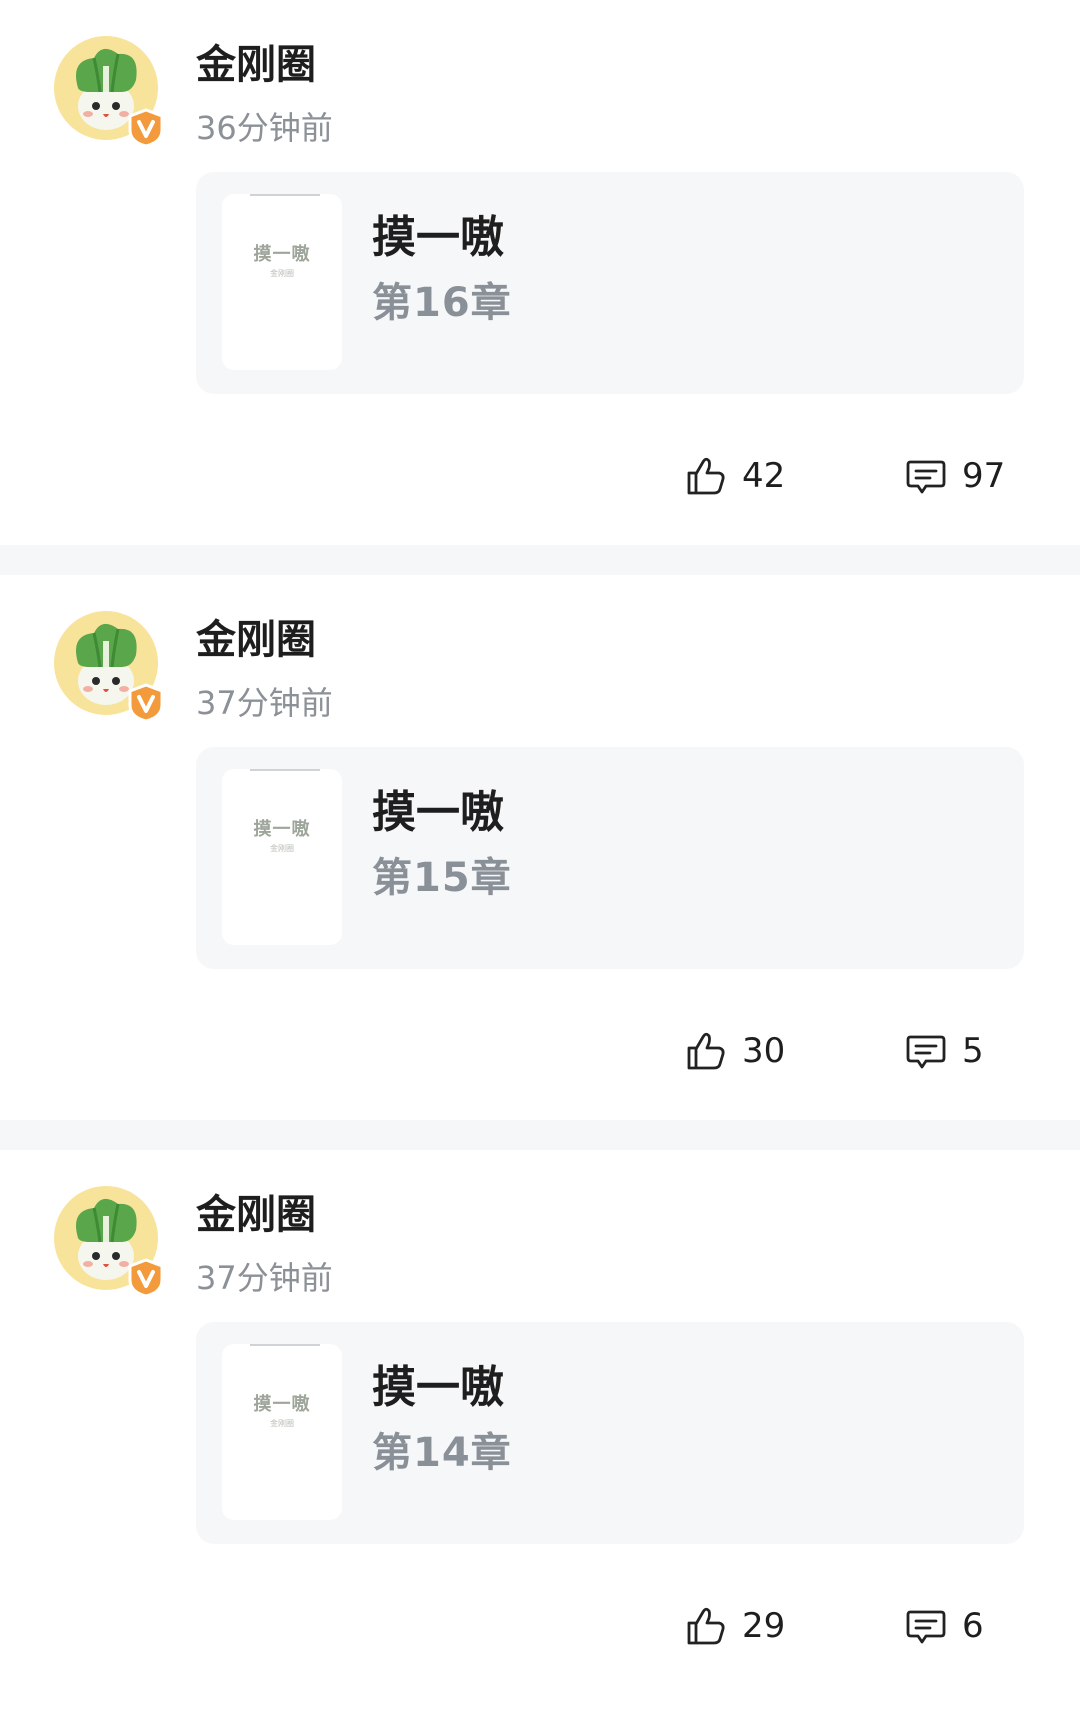 This screenshot has width=1080, height=1713. Describe the element at coordinates (764, 476) in the screenshot. I see `like-count: 42` at that location.